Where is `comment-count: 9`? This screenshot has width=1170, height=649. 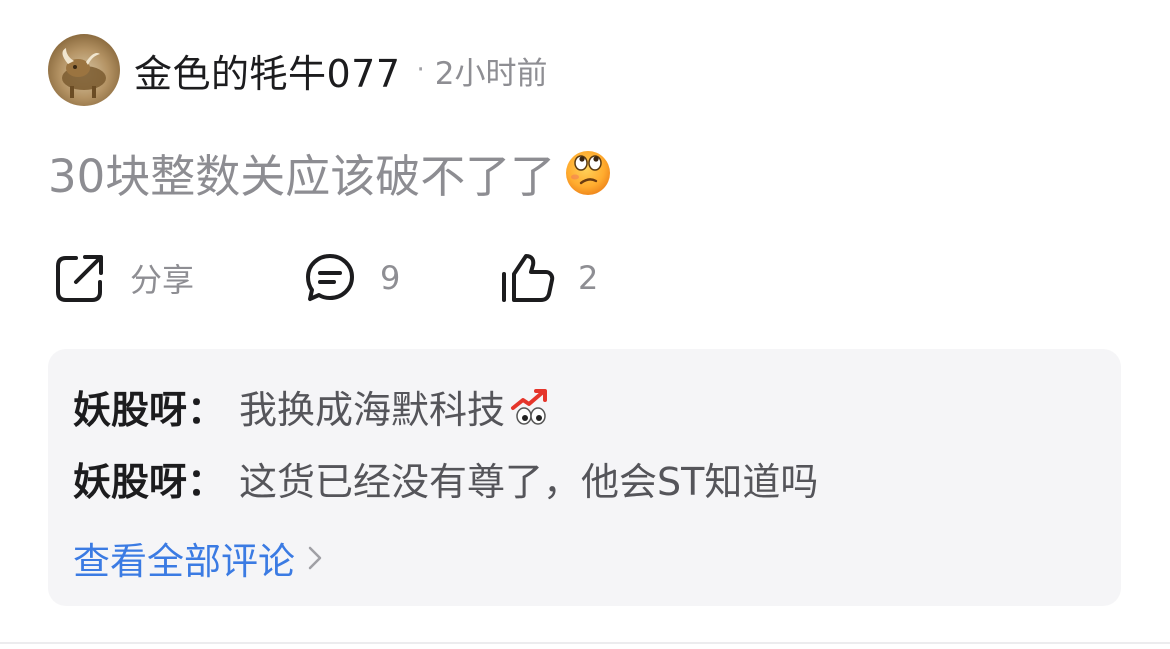 comment-count: 9 is located at coordinates (390, 278).